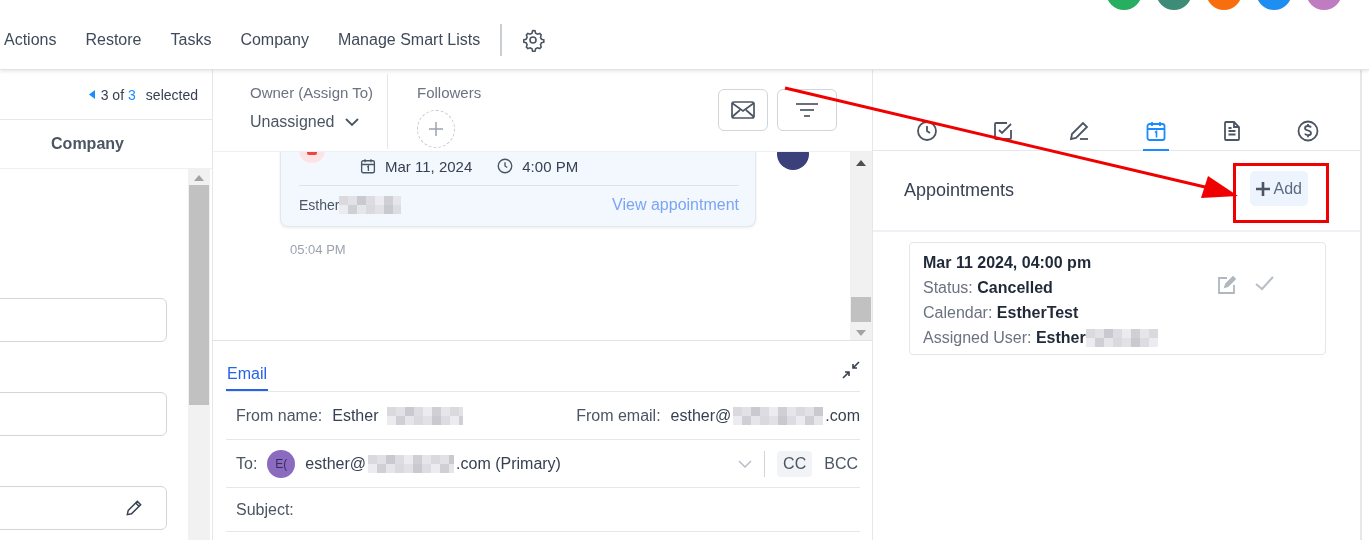 This screenshot has height=540, width=1369. I want to click on owner-dropdown: Unassigned, so click(318, 122).